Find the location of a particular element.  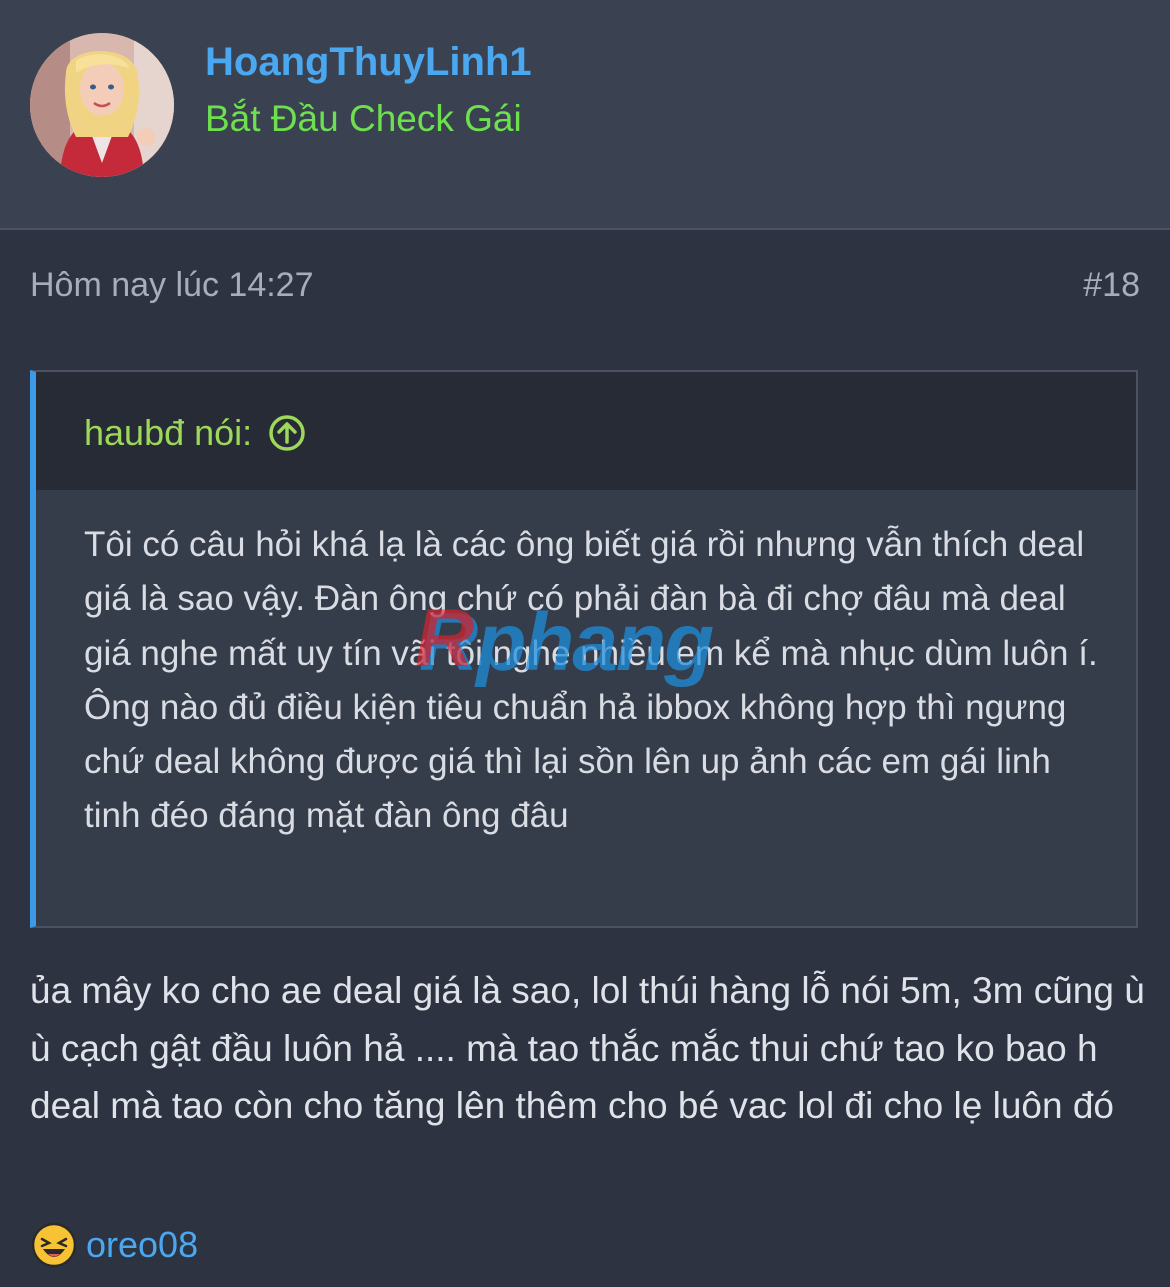

post-number-link: #18 is located at coordinates (1111, 285).